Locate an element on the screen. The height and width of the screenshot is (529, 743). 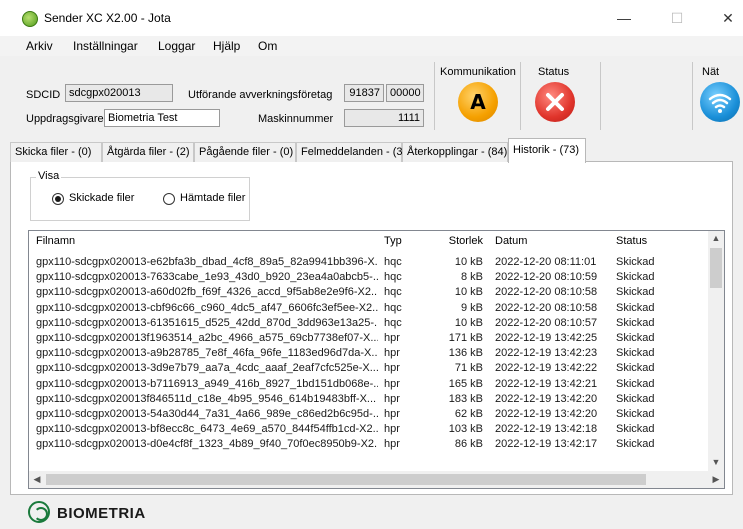
close-icon: ✕ is located at coordinates (728, 18).